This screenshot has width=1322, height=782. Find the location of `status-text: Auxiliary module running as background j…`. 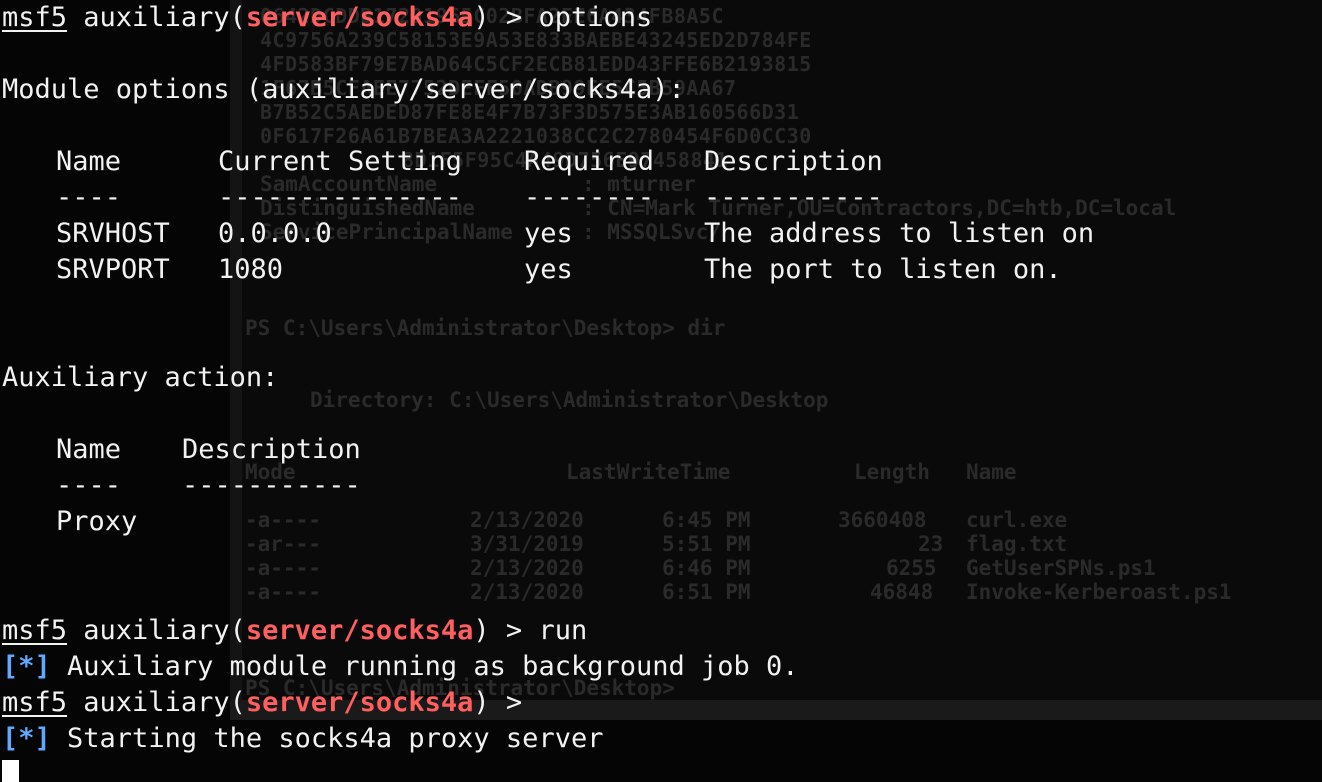

status-text: Auxiliary module running as background j… is located at coordinates (424, 666).